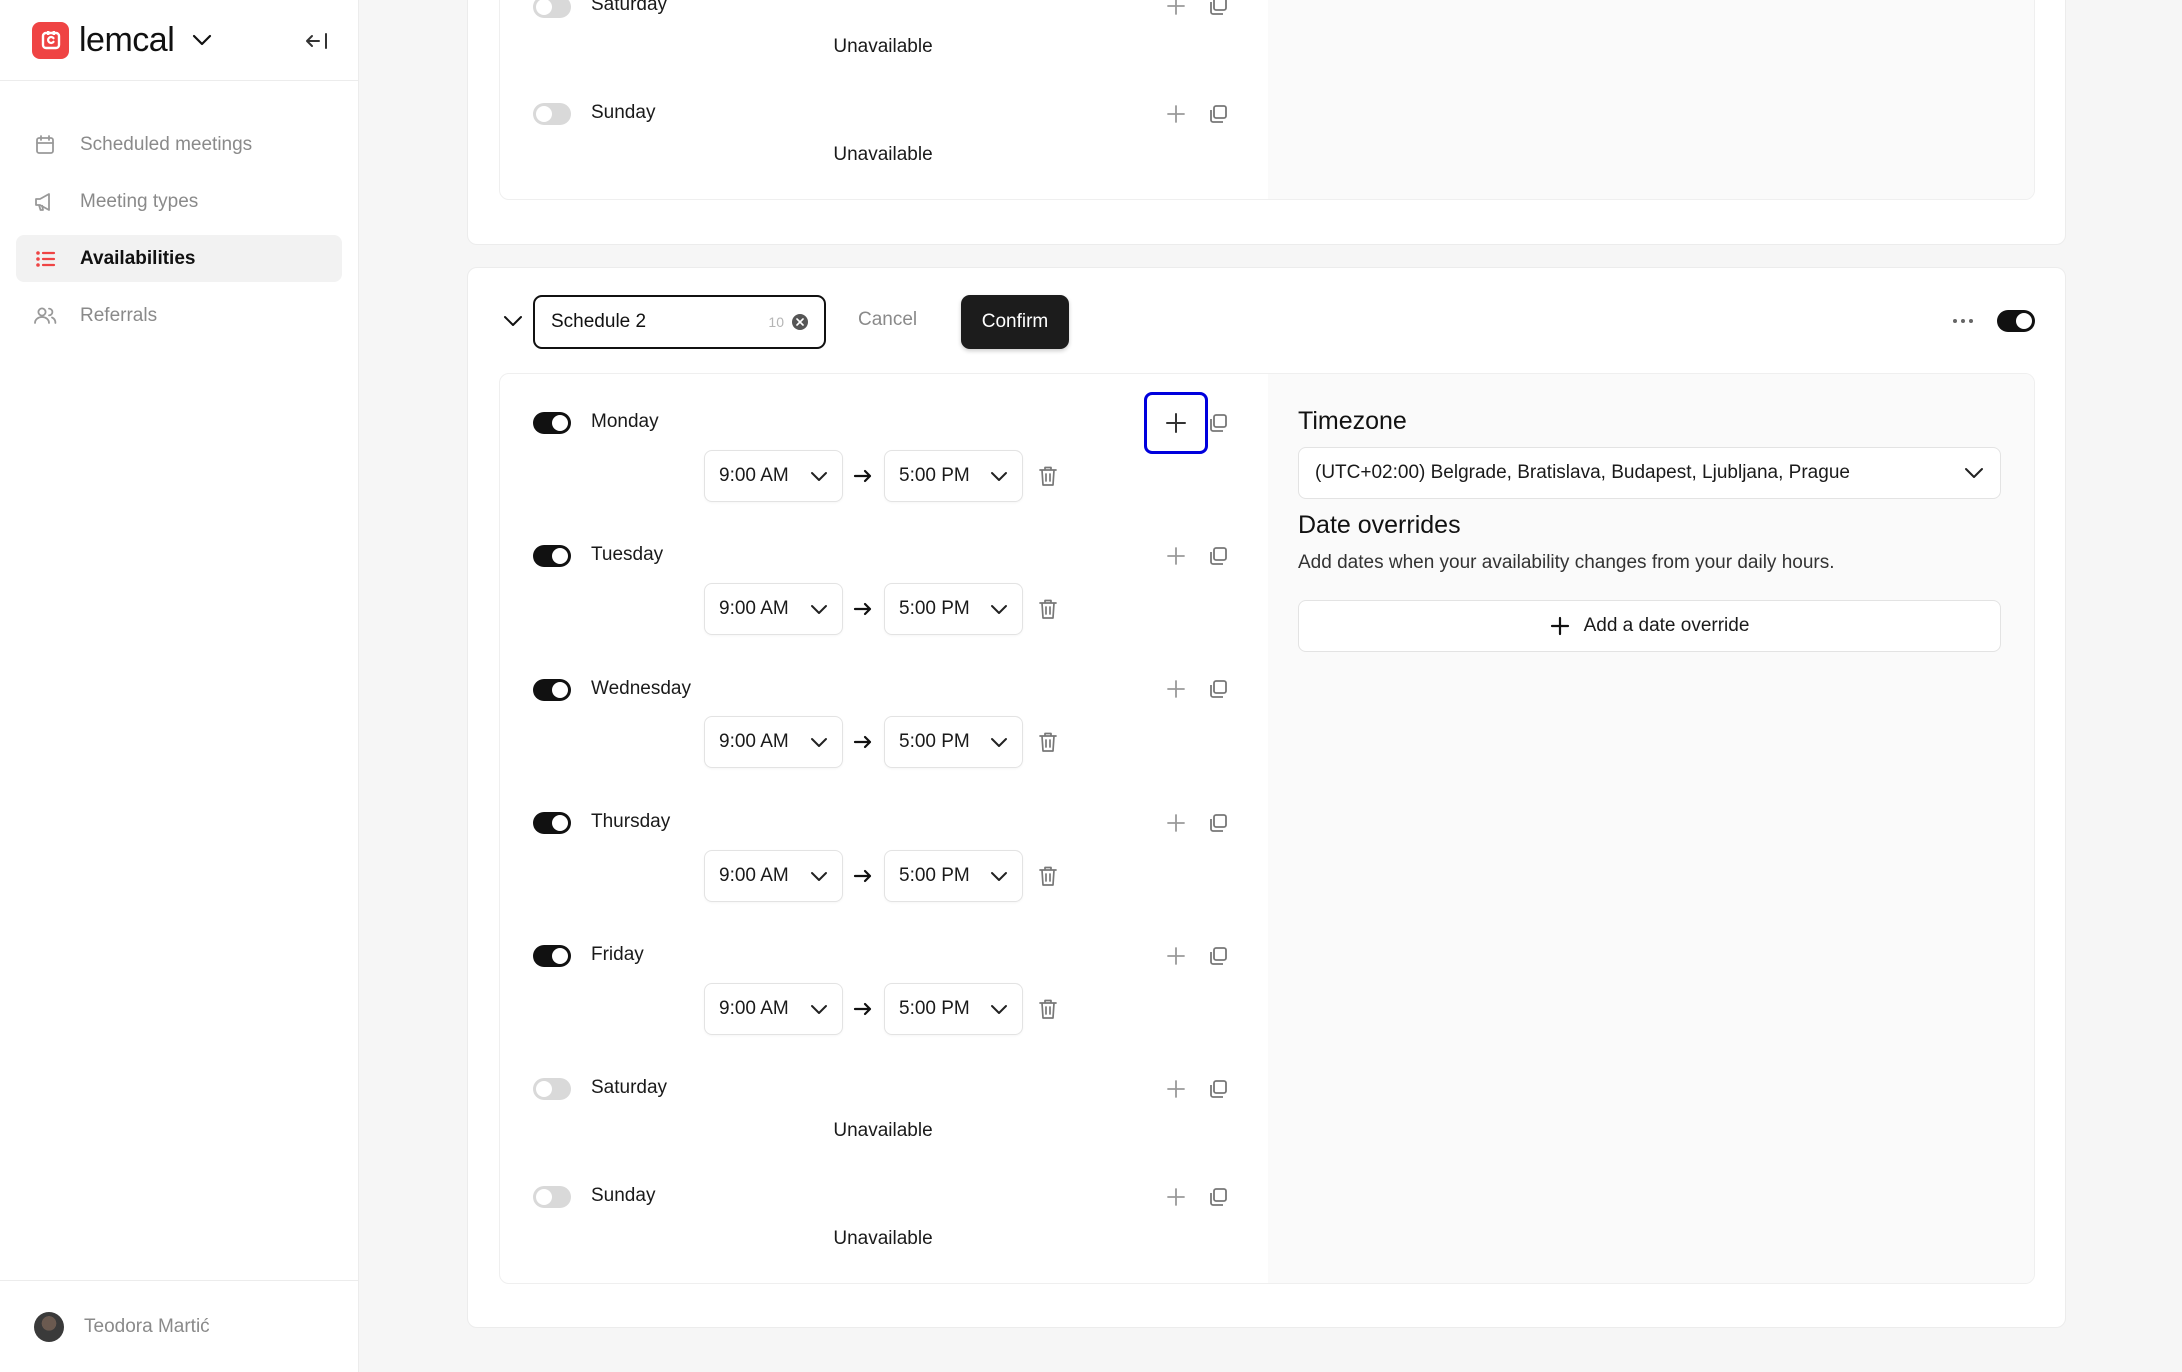 This screenshot has width=2182, height=1372. Describe the element at coordinates (1267, 100) in the screenshot. I see `schedule-1-days-panel` at that location.